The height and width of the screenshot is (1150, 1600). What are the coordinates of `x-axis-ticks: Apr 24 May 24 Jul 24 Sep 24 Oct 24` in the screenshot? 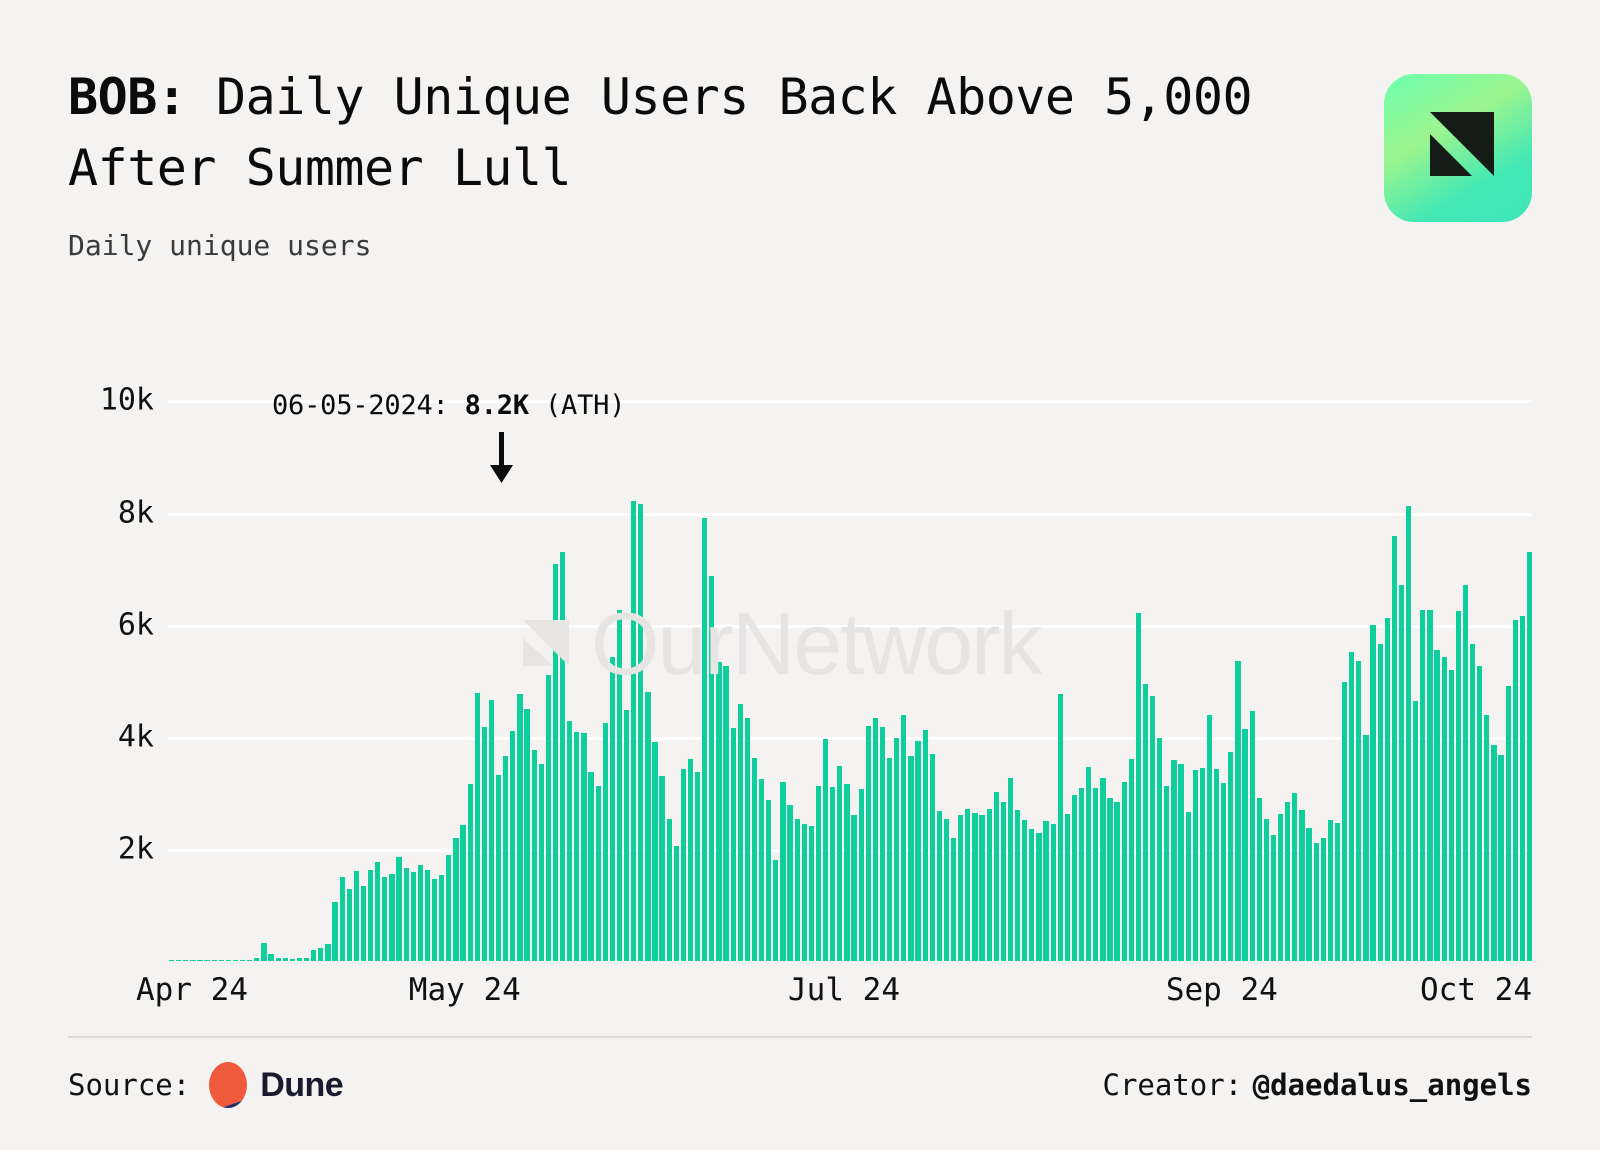 It's located at (834, 994).